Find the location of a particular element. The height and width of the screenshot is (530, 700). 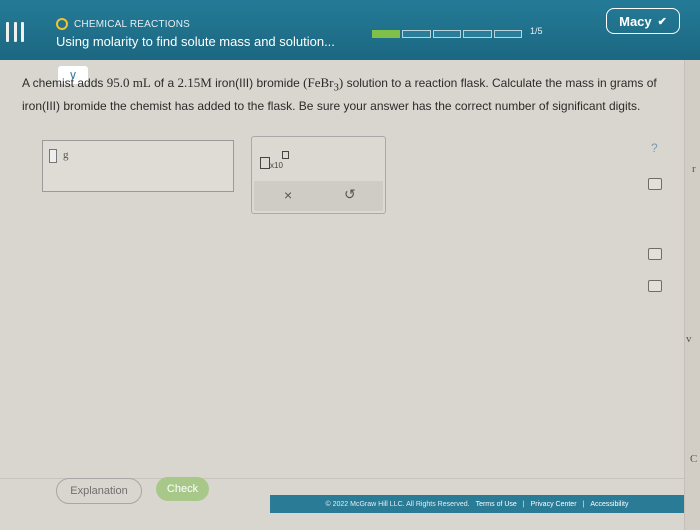

user-name: Macy is located at coordinates (635, 21).